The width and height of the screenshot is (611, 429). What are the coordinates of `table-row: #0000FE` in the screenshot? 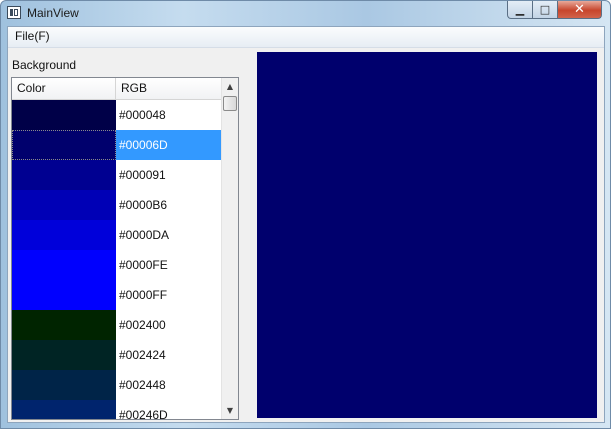 It's located at (117, 265).